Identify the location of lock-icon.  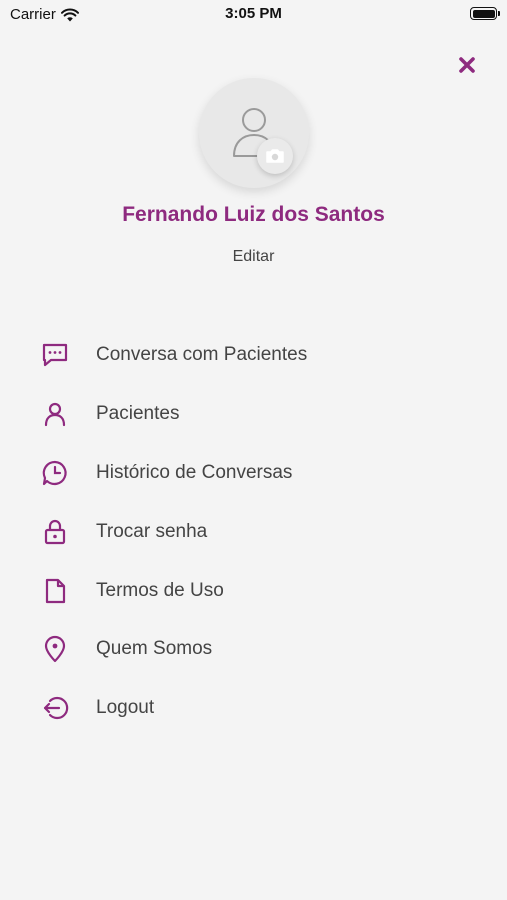
(55, 532).